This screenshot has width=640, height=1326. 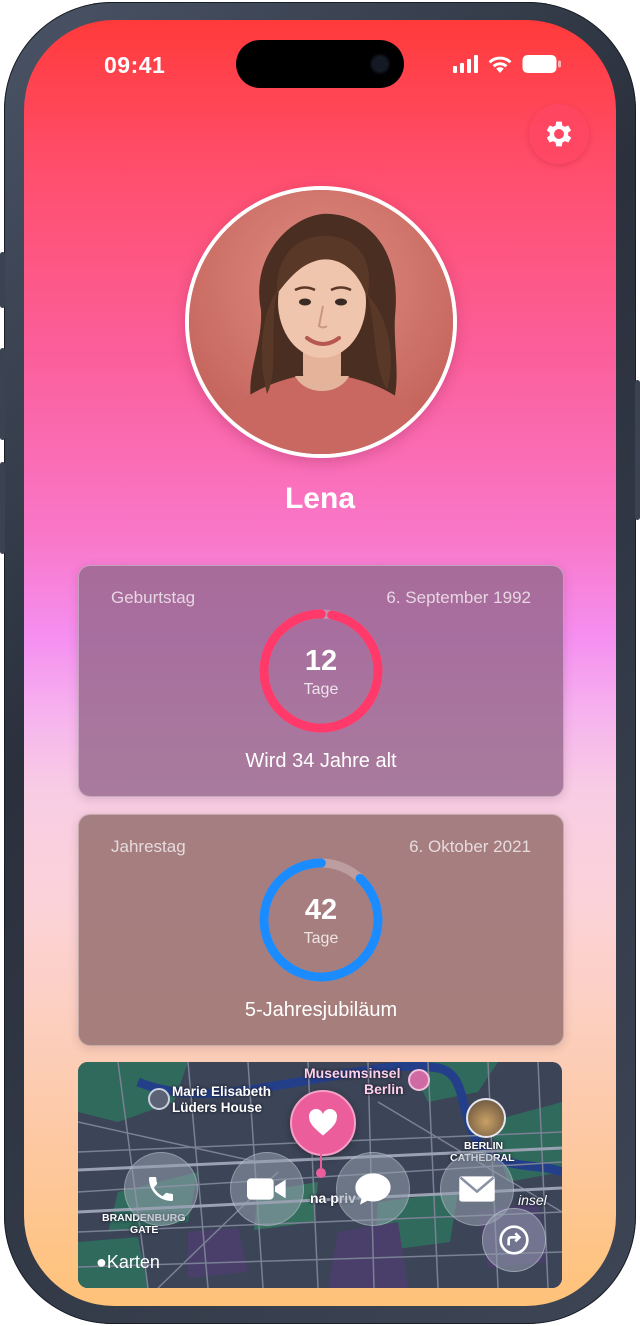 I want to click on map-label-gate-line2: GATE, so click(x=144, y=1230).